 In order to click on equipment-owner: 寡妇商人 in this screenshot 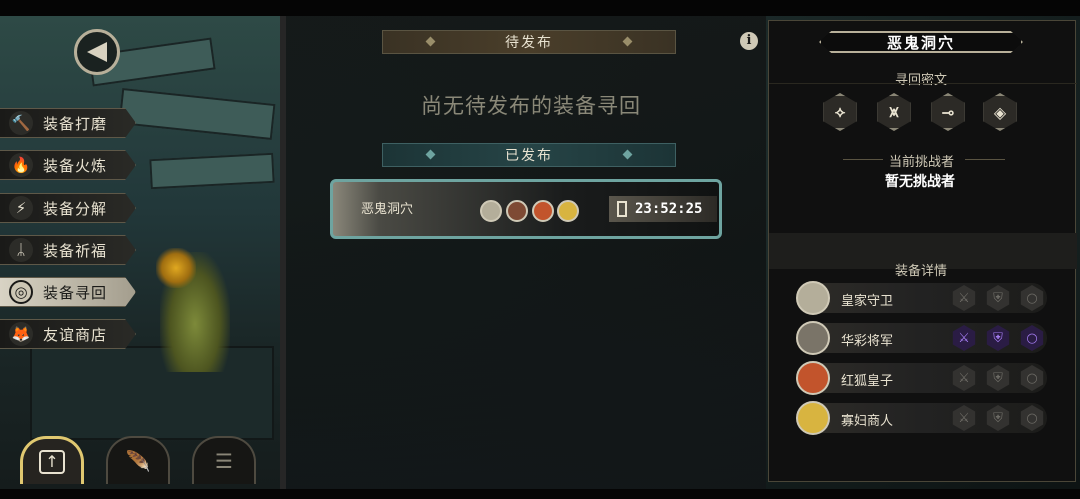, I will do `click(867, 421)`.